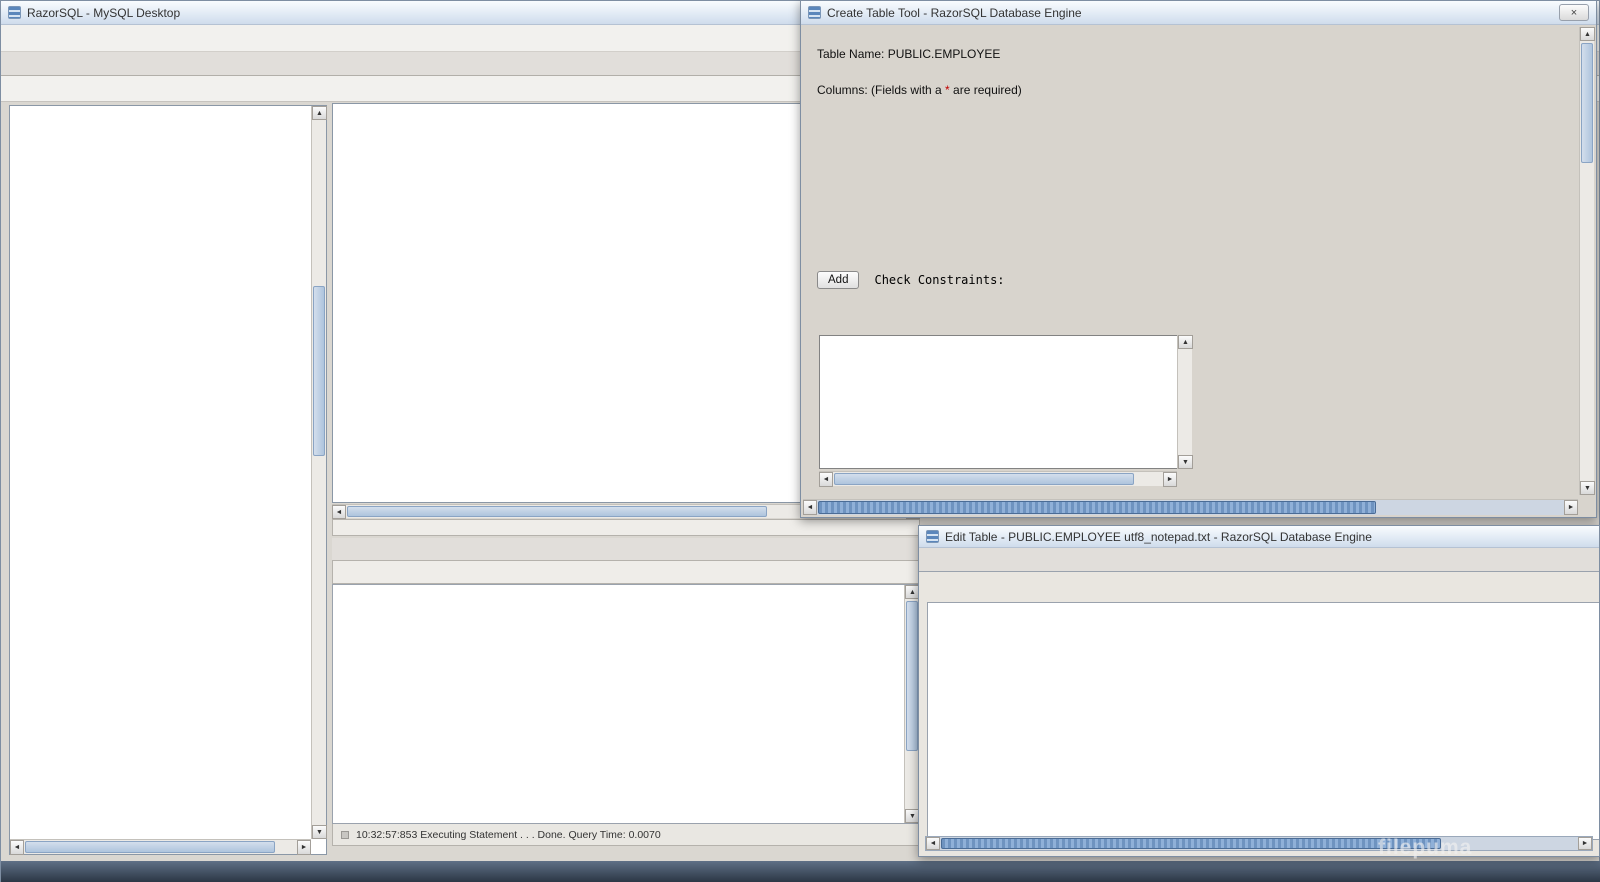 This screenshot has height=882, width=1600. I want to click on results-tab-bar, so click(626, 549).